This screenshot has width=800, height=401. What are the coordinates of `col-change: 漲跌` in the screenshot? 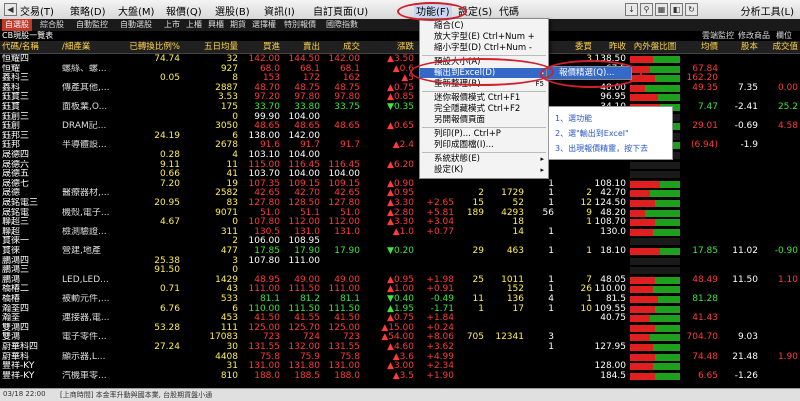 It's located at (391, 47).